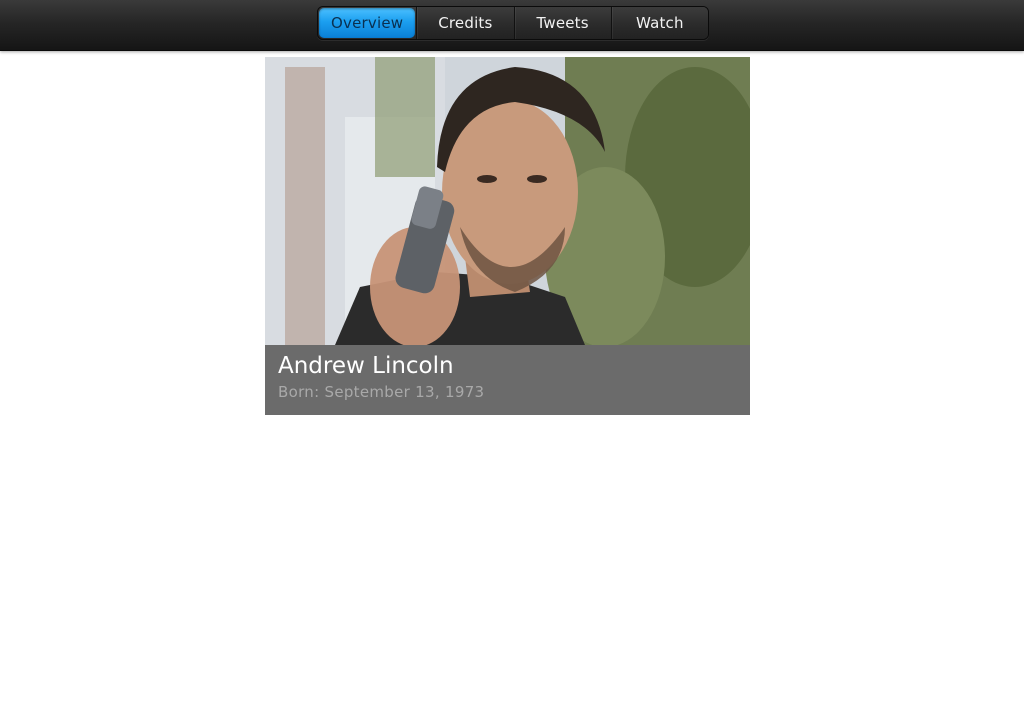  What do you see at coordinates (465, 23) in the screenshot?
I see `tab-credits: Credits` at bounding box center [465, 23].